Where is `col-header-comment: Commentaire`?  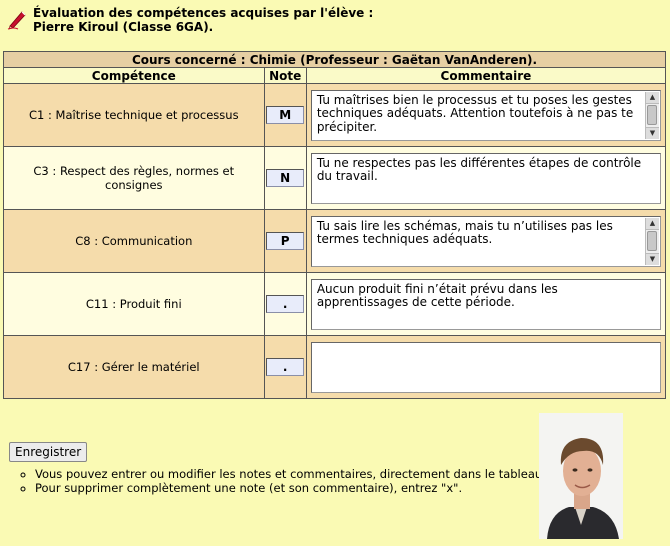
col-header-comment: Commentaire is located at coordinates (486, 75).